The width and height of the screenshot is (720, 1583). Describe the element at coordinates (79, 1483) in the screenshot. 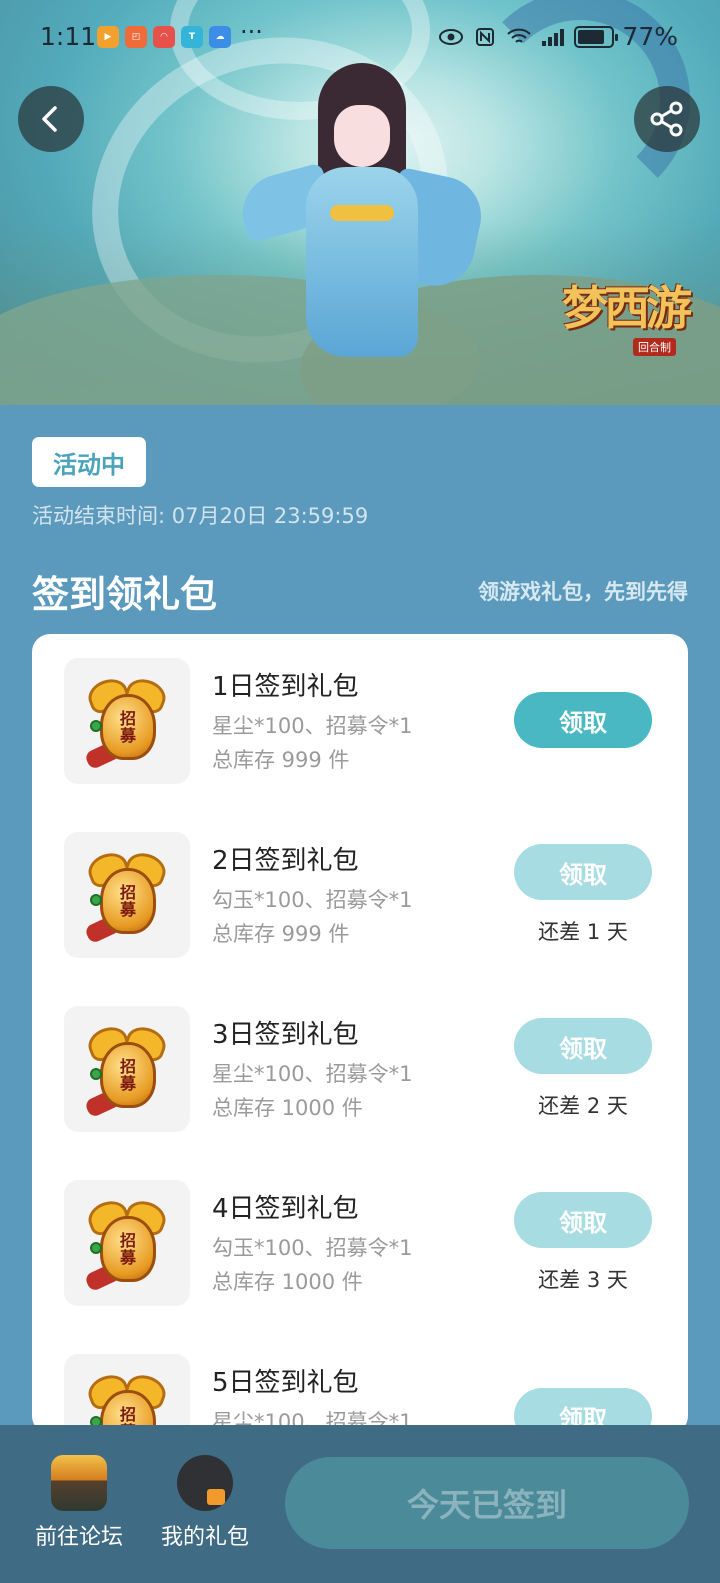

I see `forum-avatar-icon` at that location.